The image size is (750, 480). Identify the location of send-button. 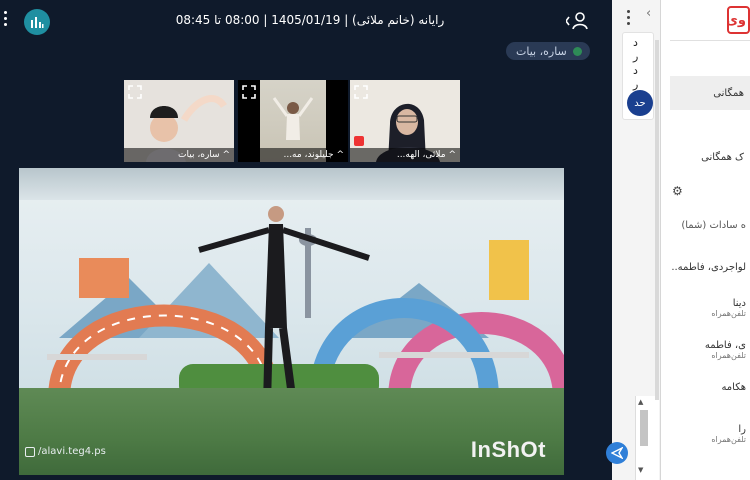
(617, 453).